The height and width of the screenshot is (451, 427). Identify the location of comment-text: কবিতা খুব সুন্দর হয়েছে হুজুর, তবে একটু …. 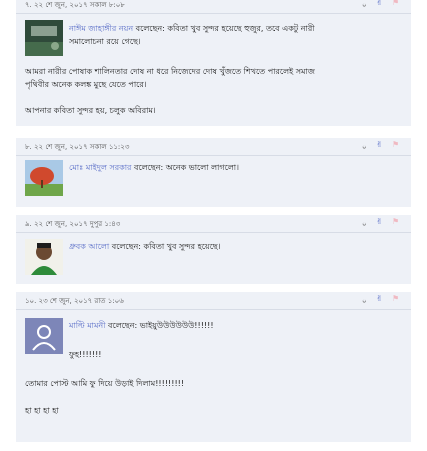
(241, 28).